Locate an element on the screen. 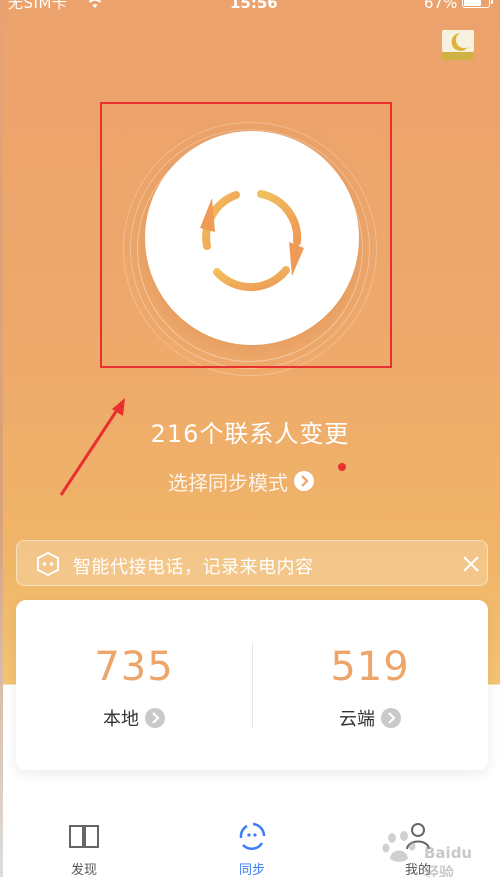 The image size is (500, 877). notification-dot is located at coordinates (342, 467).